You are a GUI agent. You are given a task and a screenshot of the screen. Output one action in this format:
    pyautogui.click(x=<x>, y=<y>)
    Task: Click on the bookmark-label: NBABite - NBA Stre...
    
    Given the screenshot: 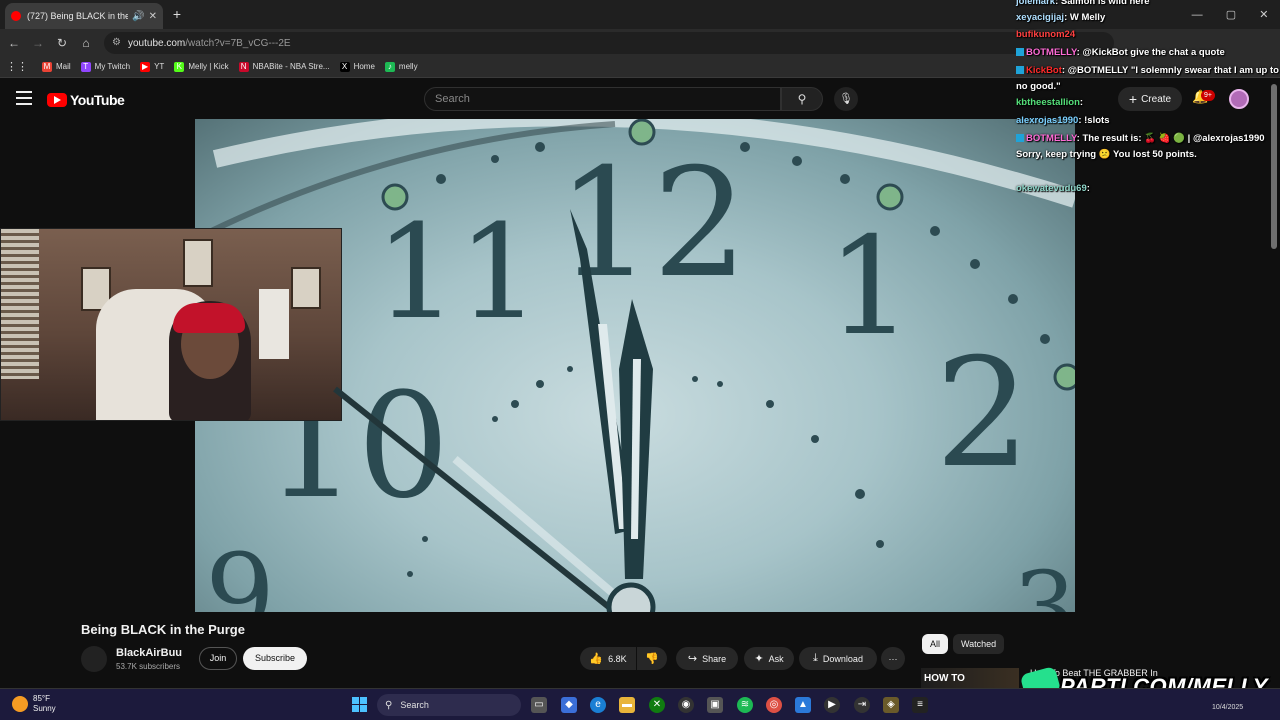 What is the action you would take?
    pyautogui.click(x=291, y=66)
    